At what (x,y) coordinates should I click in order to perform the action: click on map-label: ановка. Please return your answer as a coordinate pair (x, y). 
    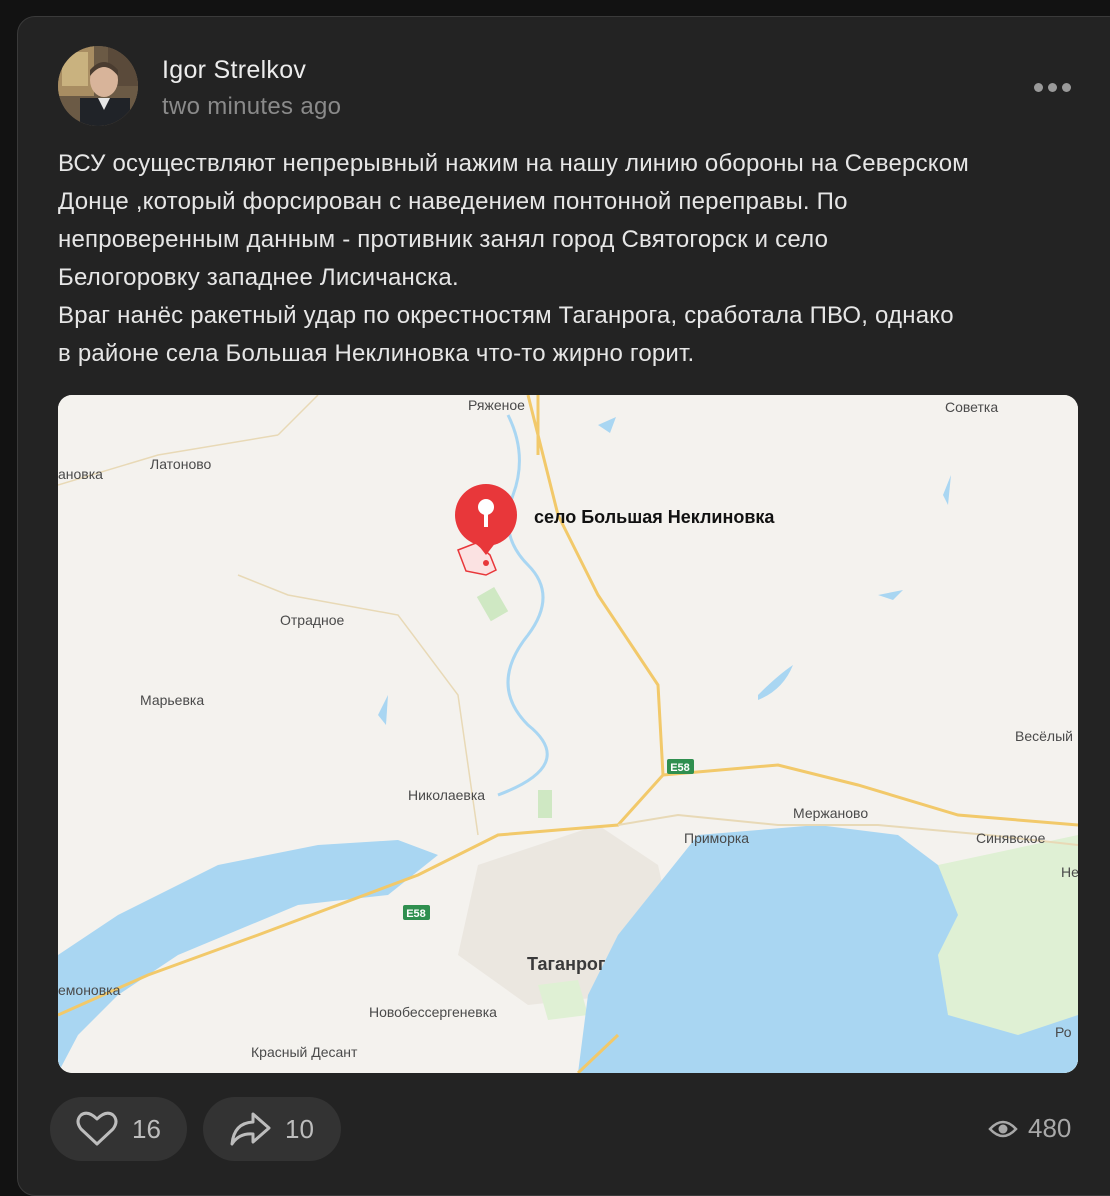
    Looking at the image, I should click on (80, 474).